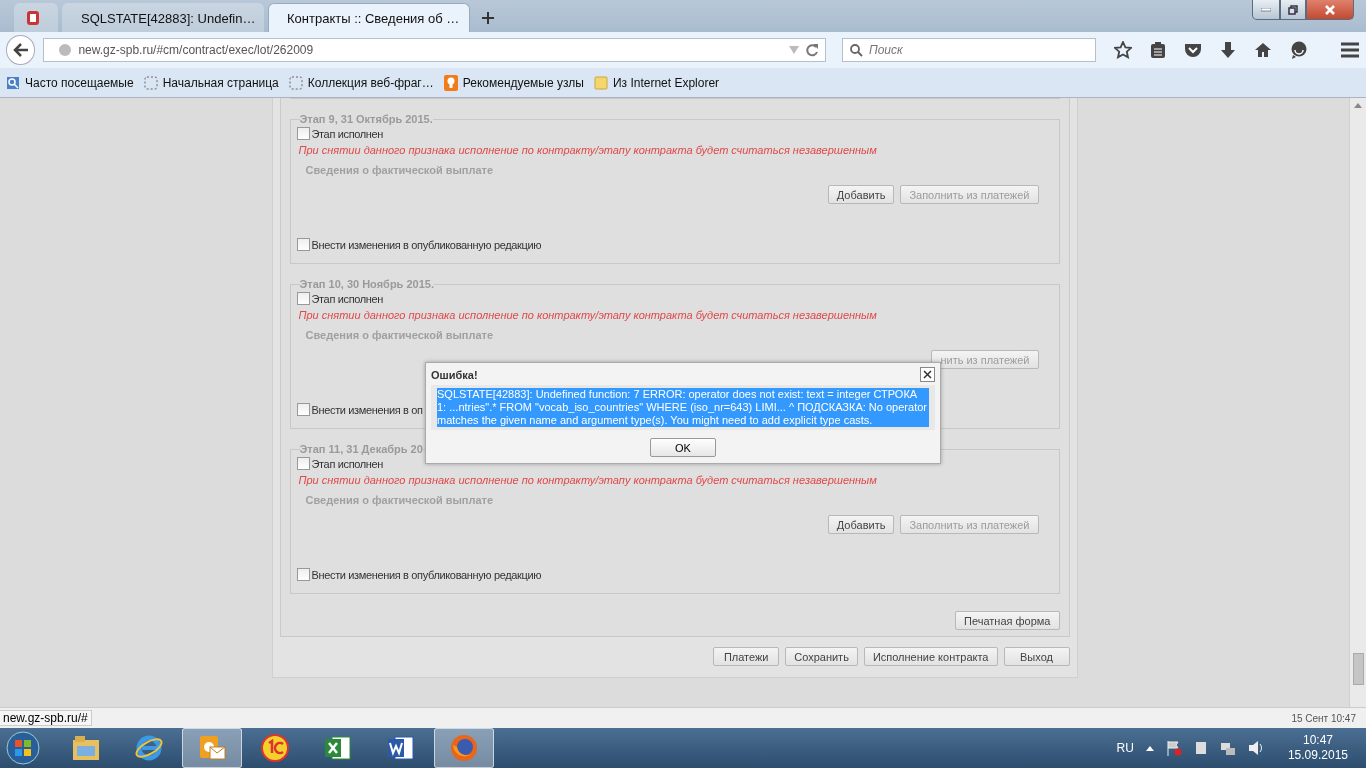  I want to click on menu-icon, so click(1350, 50).